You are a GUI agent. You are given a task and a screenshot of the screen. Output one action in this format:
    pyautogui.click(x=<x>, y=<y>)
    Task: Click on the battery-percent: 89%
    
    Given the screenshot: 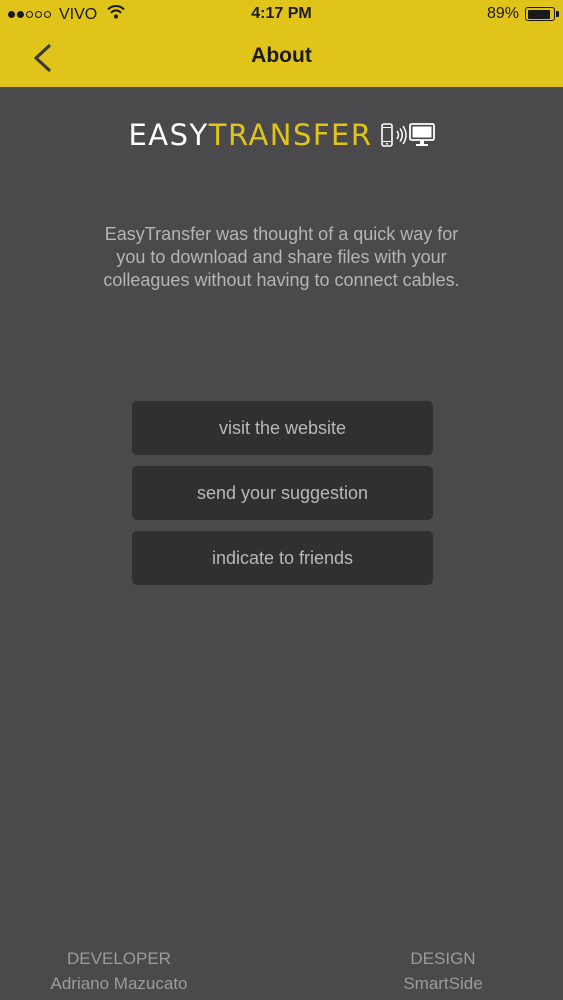 What is the action you would take?
    pyautogui.click(x=502, y=13)
    